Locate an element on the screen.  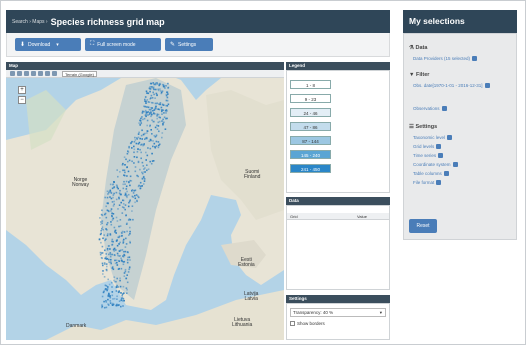
settings-label: Settings is located at coordinates (187, 44).